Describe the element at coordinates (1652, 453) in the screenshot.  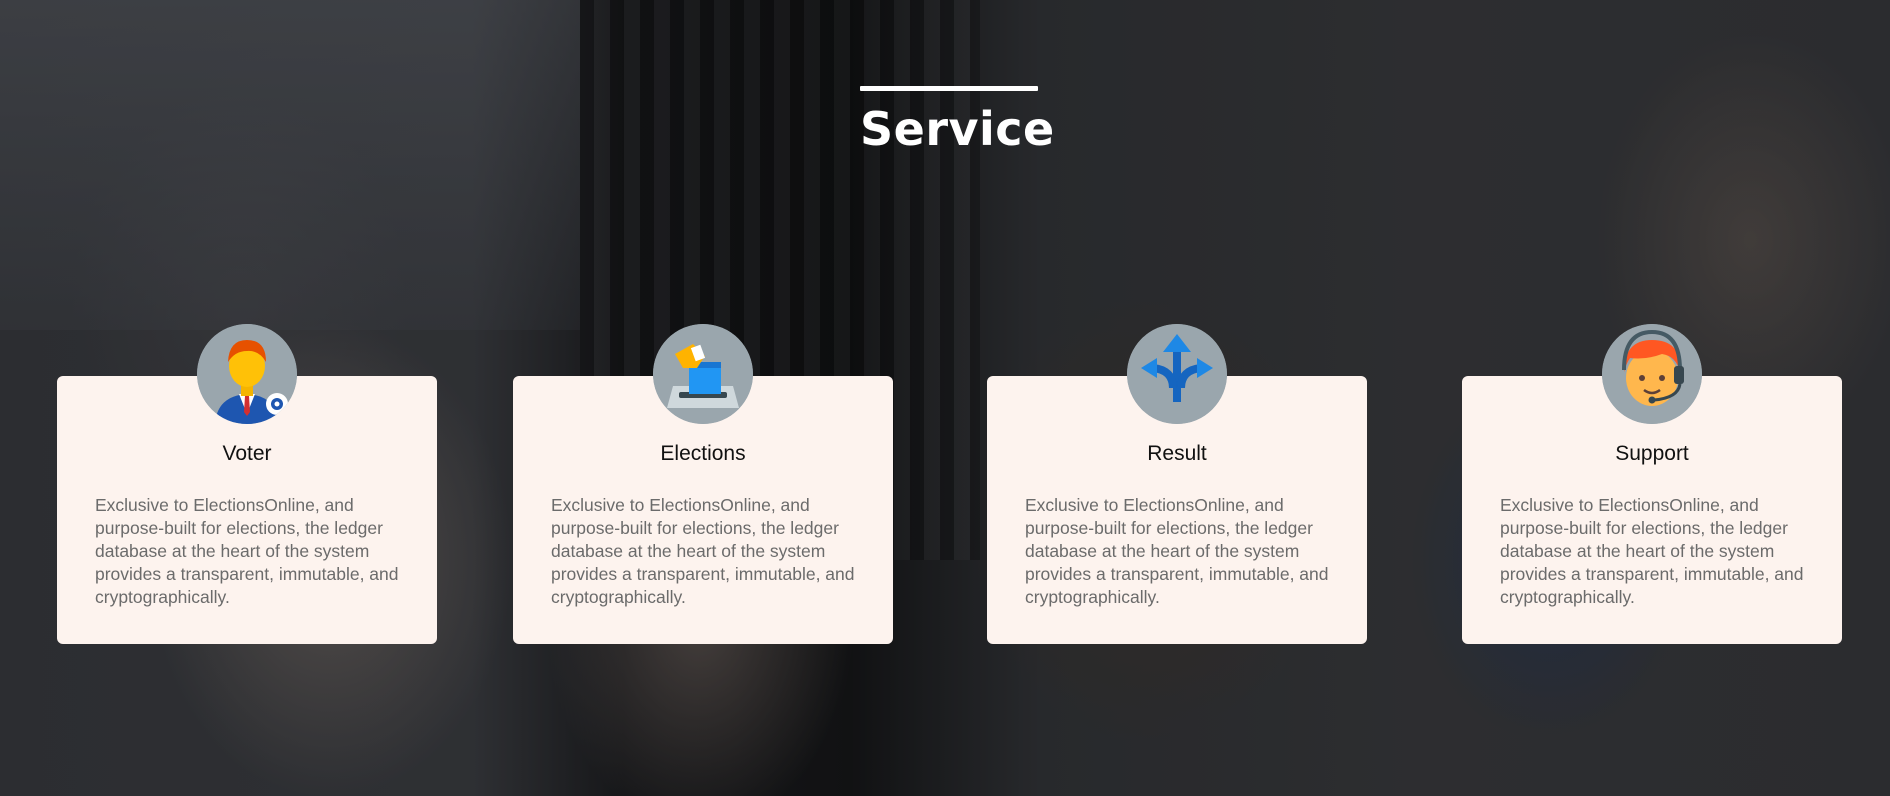
I see `card-title: Support` at that location.